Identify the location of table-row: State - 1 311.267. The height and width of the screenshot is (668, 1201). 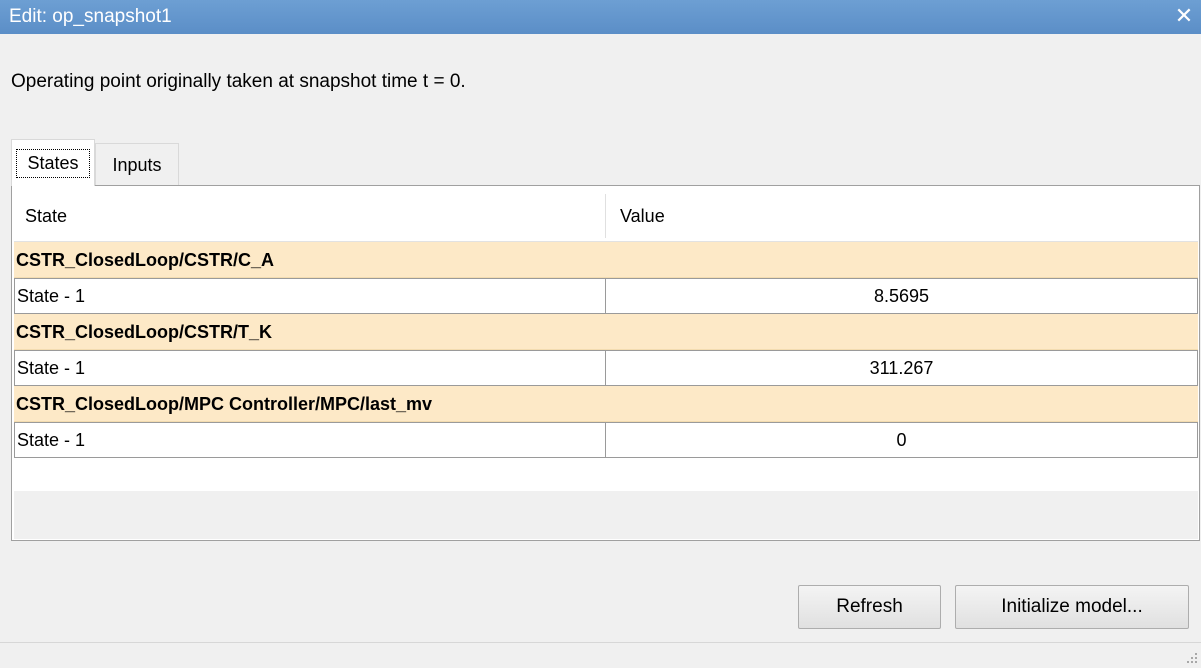
(606, 368).